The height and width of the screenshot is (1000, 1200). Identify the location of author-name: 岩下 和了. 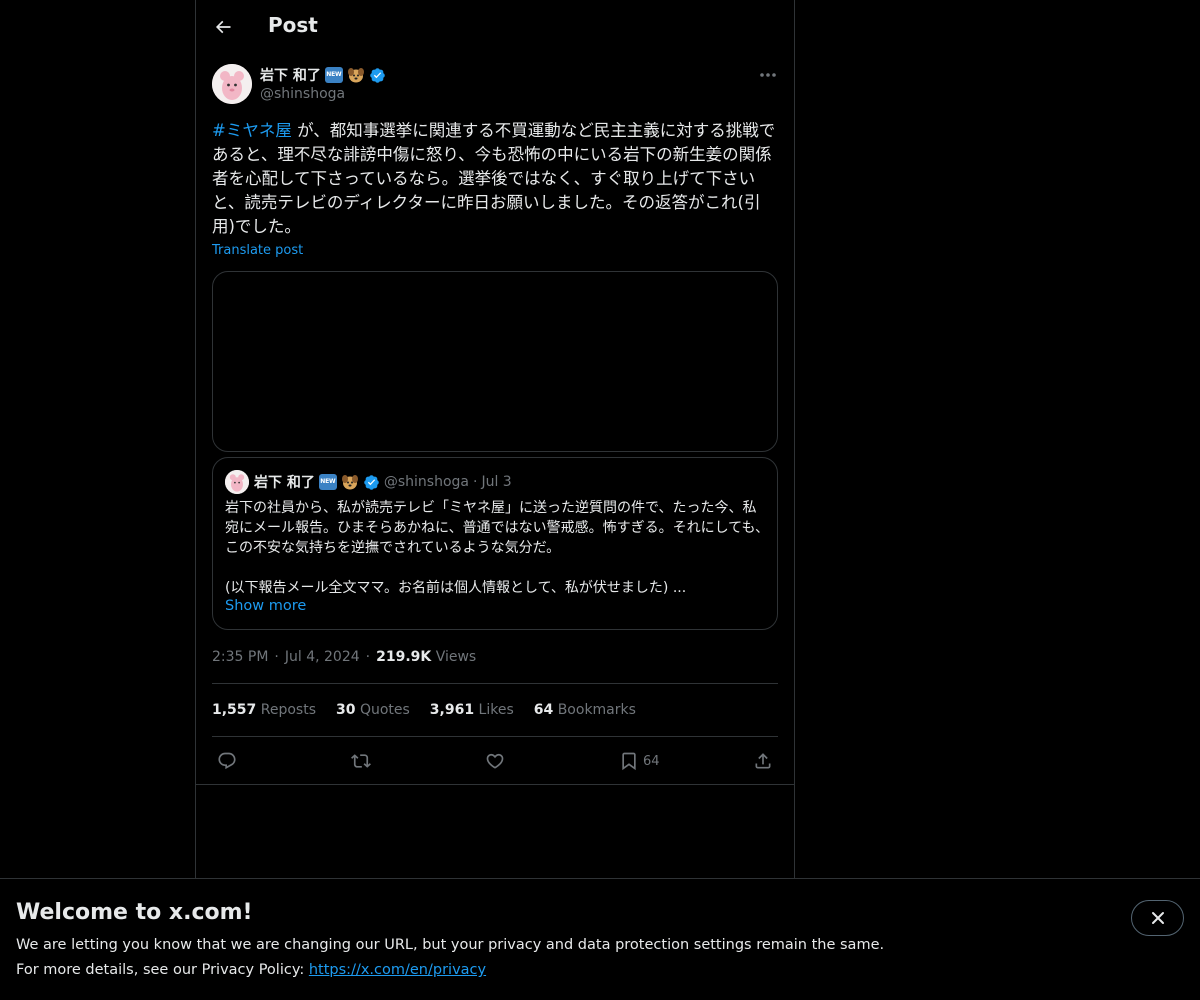
(290, 75).